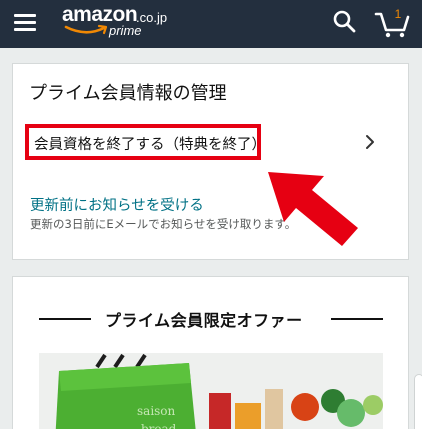 The height and width of the screenshot is (429, 422). Describe the element at coordinates (357, 319) in the screenshot. I see `offer-divider-right` at that location.